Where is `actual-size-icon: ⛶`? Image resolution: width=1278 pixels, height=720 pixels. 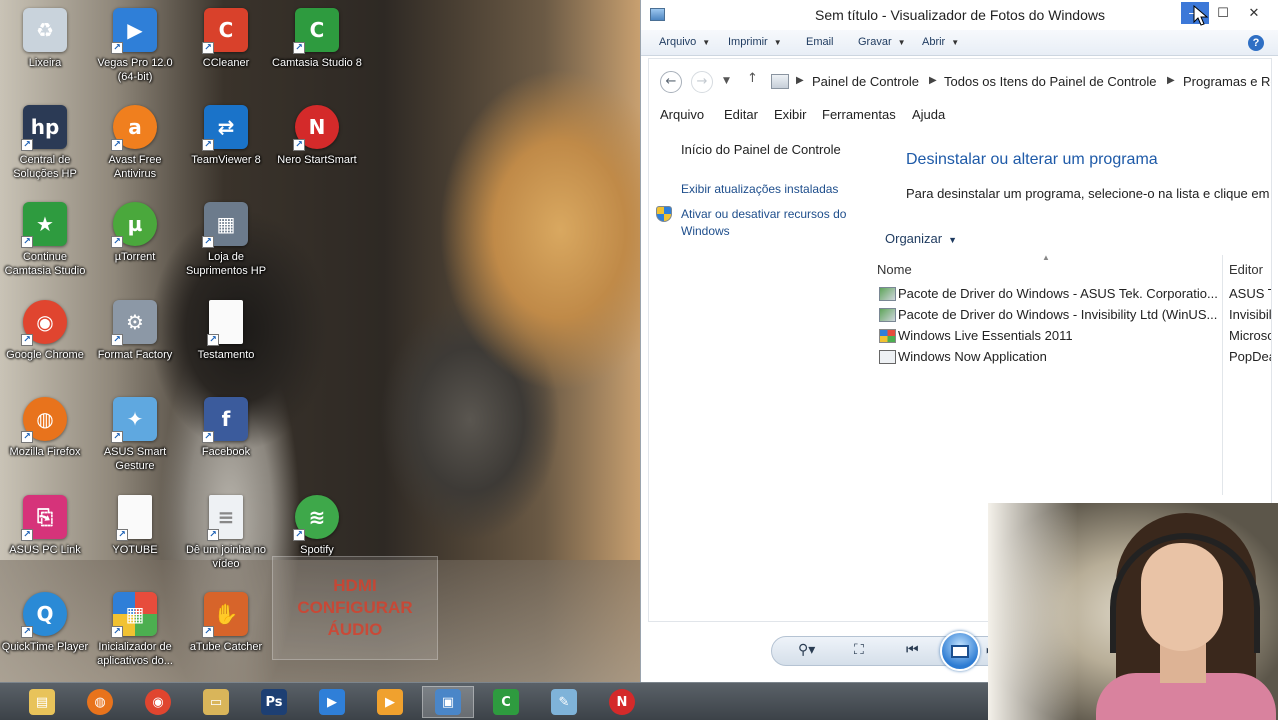
actual-size-icon: ⛶ is located at coordinates (859, 650).